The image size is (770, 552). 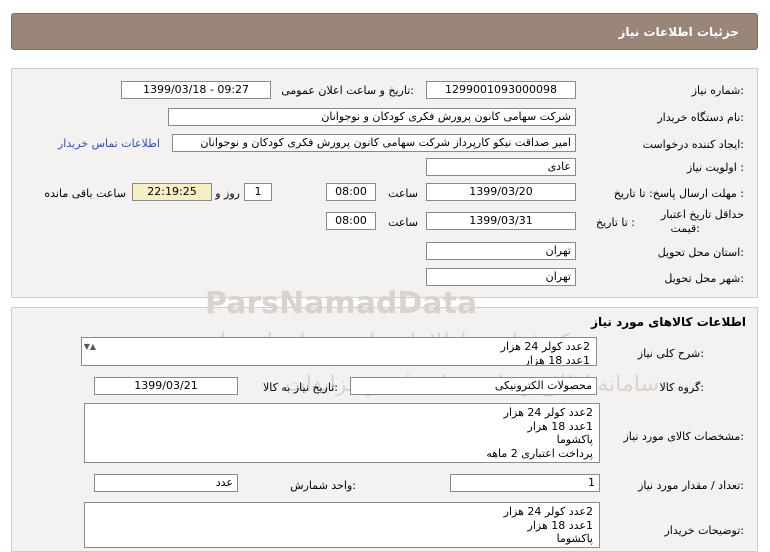 What do you see at coordinates (681, 387) in the screenshot?
I see `group-label: گروه کالا:` at bounding box center [681, 387].